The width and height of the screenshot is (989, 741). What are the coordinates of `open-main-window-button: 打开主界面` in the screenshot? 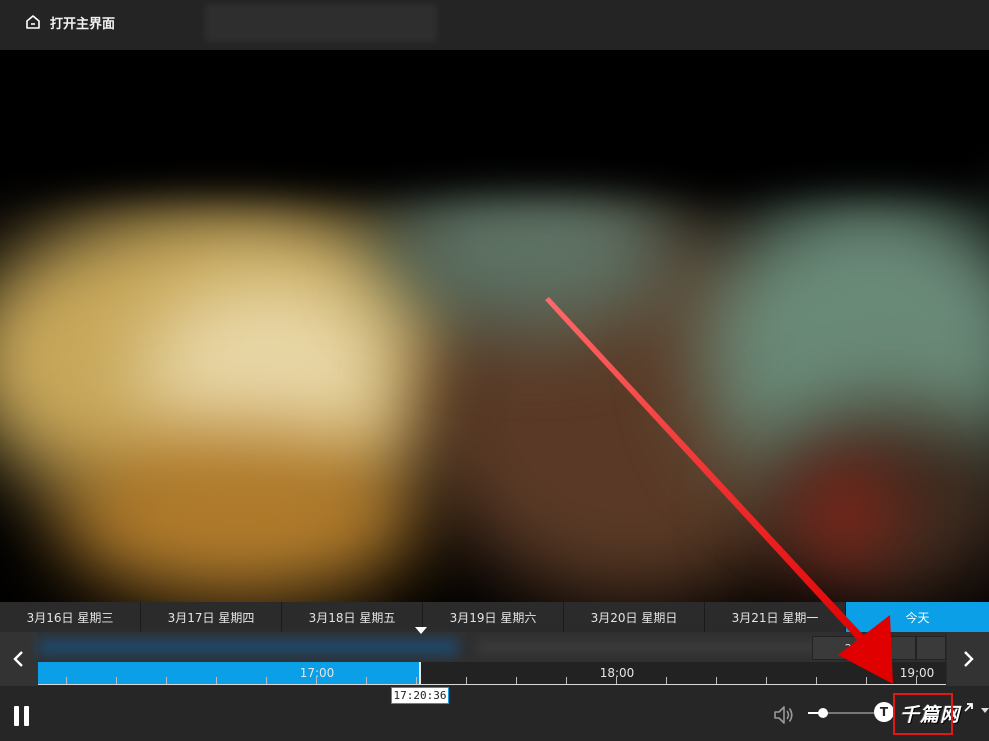 It's located at (69, 22).